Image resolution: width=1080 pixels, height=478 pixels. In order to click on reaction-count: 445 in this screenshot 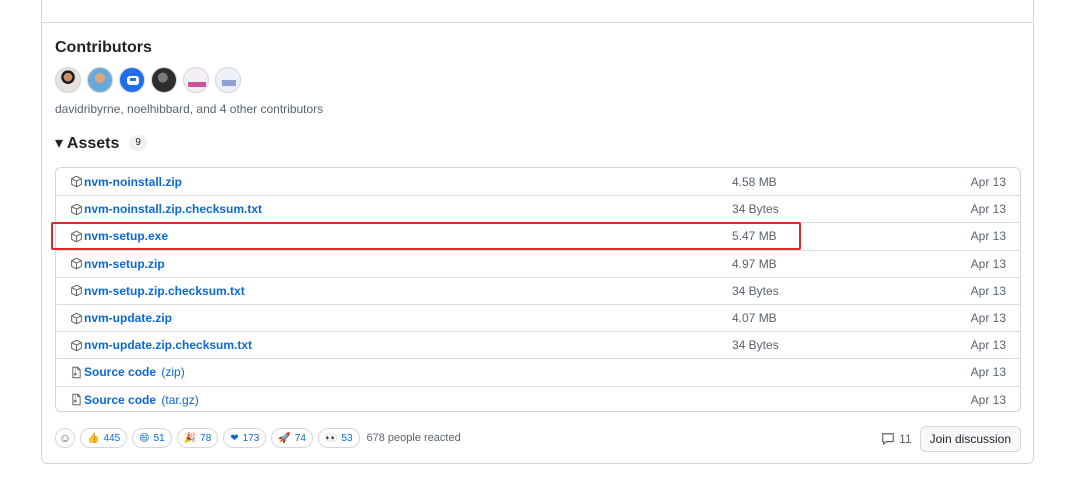, I will do `click(112, 438)`.